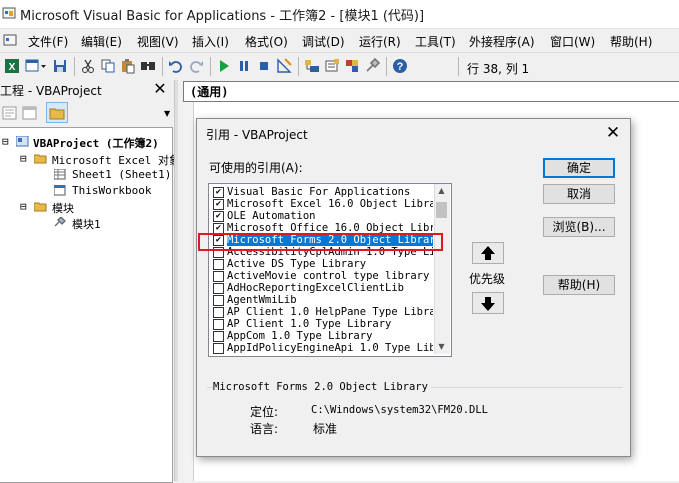 The height and width of the screenshot is (483, 679). Describe the element at coordinates (400, 410) in the screenshot. I see `location-value: C:\Windows\system32\FM20.DLL` at that location.